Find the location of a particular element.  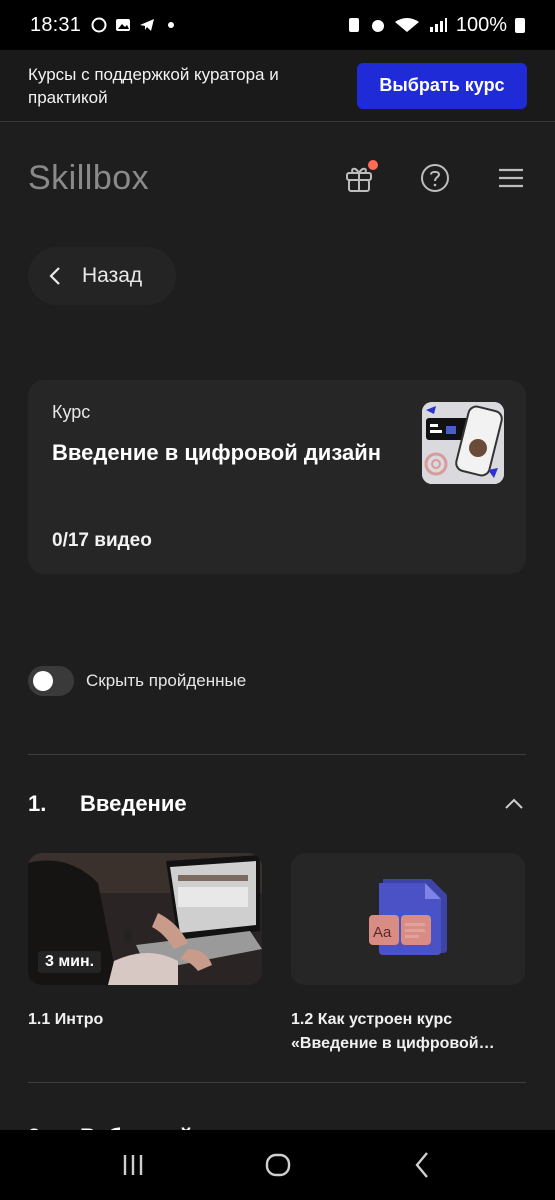

status-time: 18:31 is located at coordinates (56, 24).